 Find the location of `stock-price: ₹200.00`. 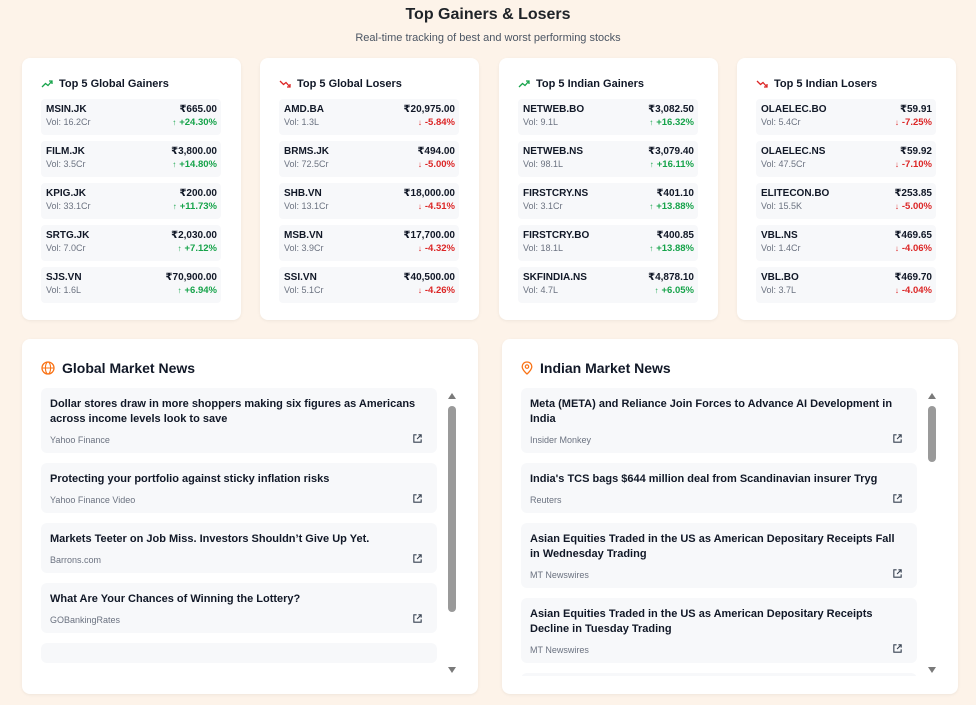

stock-price: ₹200.00 is located at coordinates (198, 193).